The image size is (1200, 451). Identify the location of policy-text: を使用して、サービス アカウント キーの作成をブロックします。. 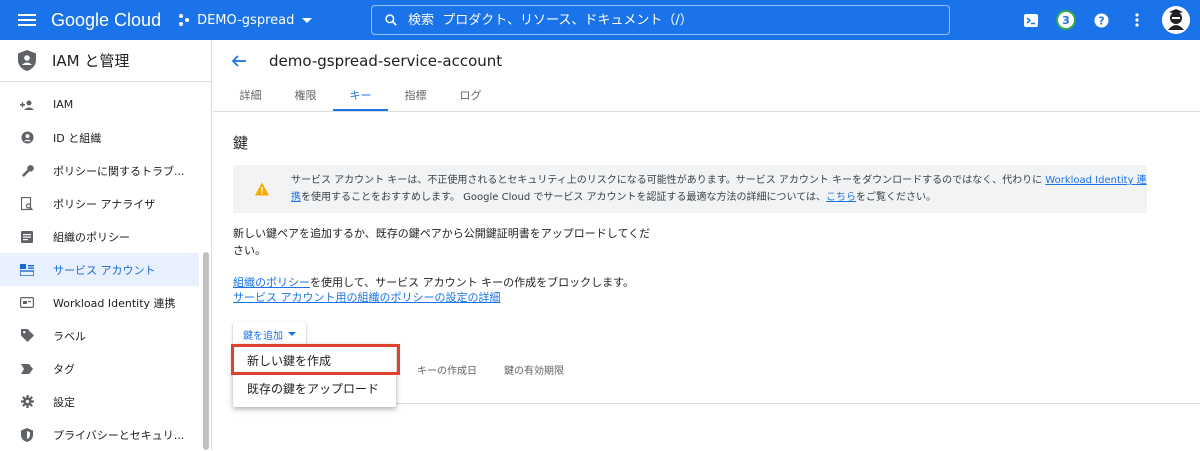
(472, 282).